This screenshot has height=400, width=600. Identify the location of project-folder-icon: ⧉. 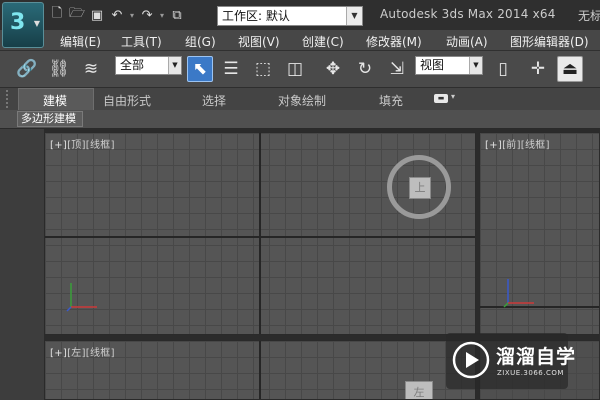
(177, 15).